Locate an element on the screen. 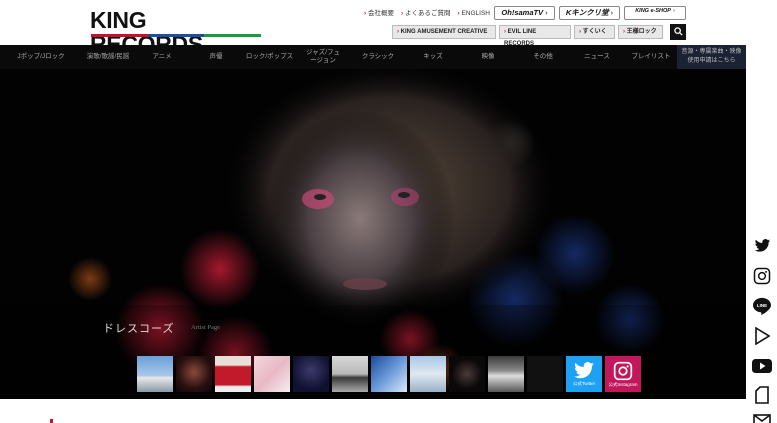 This screenshot has width=777, height=423. top-links: 会社概要 よくあるご質問 ENGLISH is located at coordinates (427, 13).